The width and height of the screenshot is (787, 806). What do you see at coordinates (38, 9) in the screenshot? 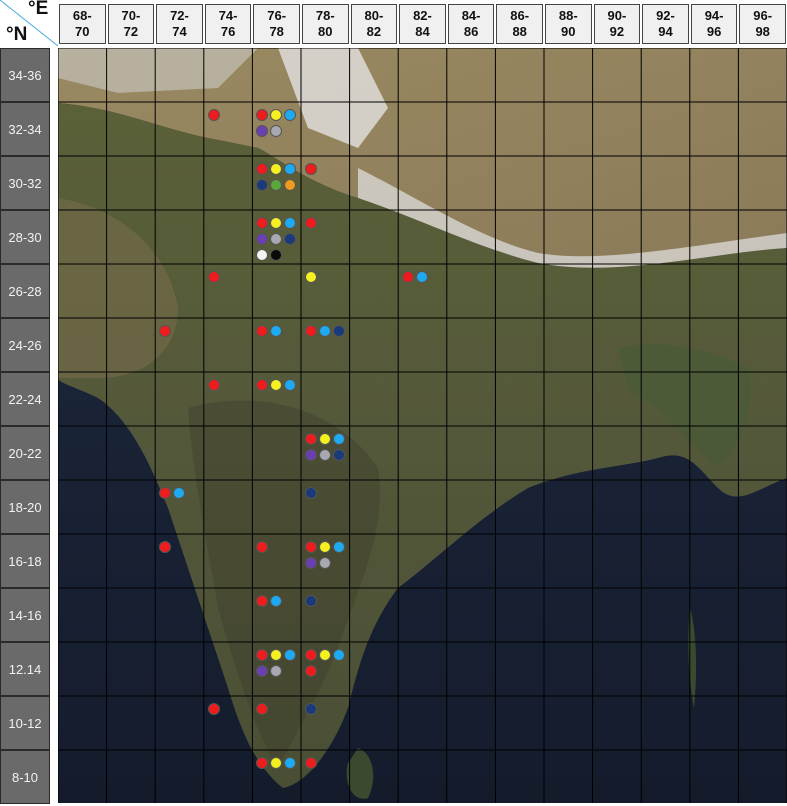
I see `longitude-unit-label: °E` at bounding box center [38, 9].